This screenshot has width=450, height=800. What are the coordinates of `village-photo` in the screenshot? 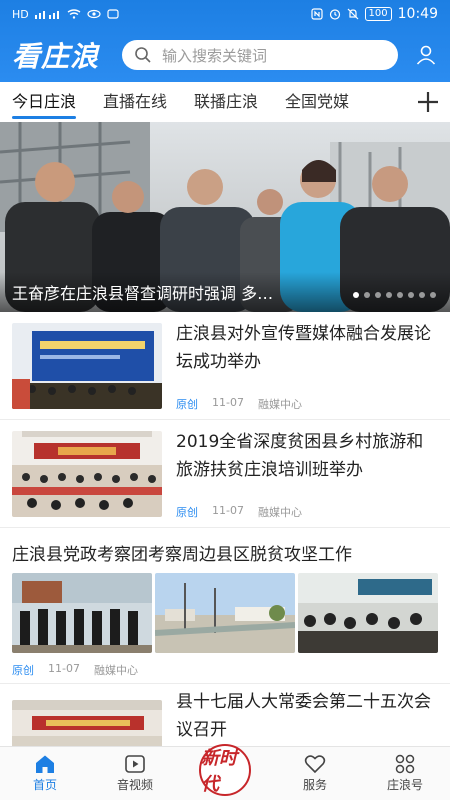 It's located at (225, 613).